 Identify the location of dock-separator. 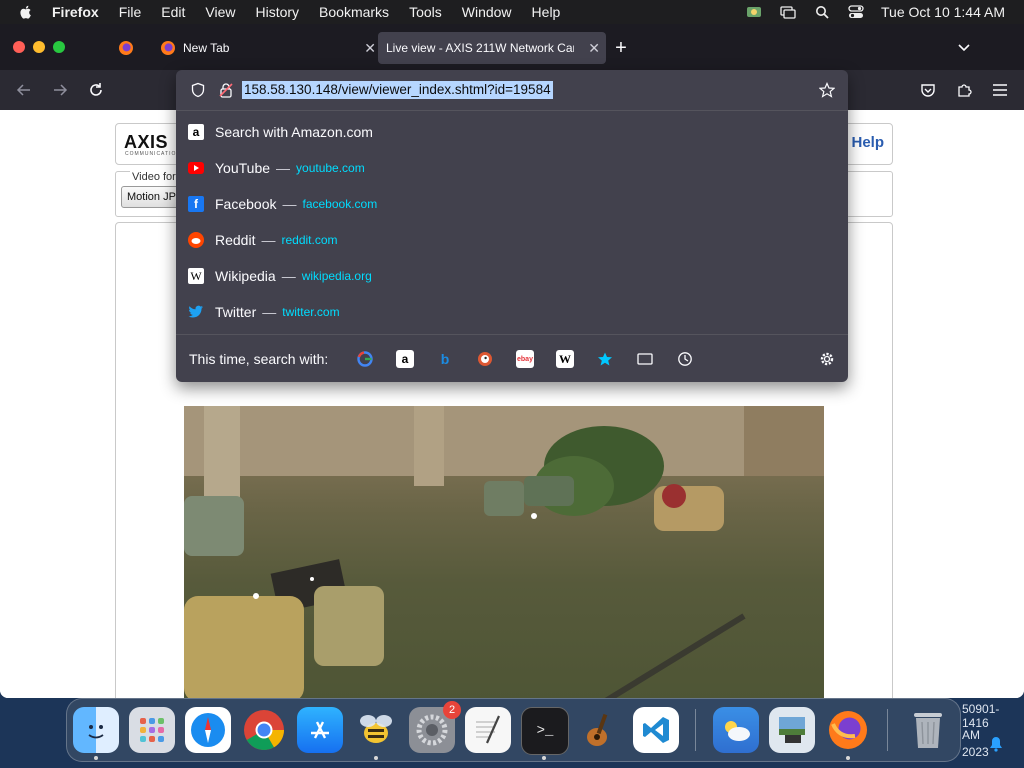
(887, 730).